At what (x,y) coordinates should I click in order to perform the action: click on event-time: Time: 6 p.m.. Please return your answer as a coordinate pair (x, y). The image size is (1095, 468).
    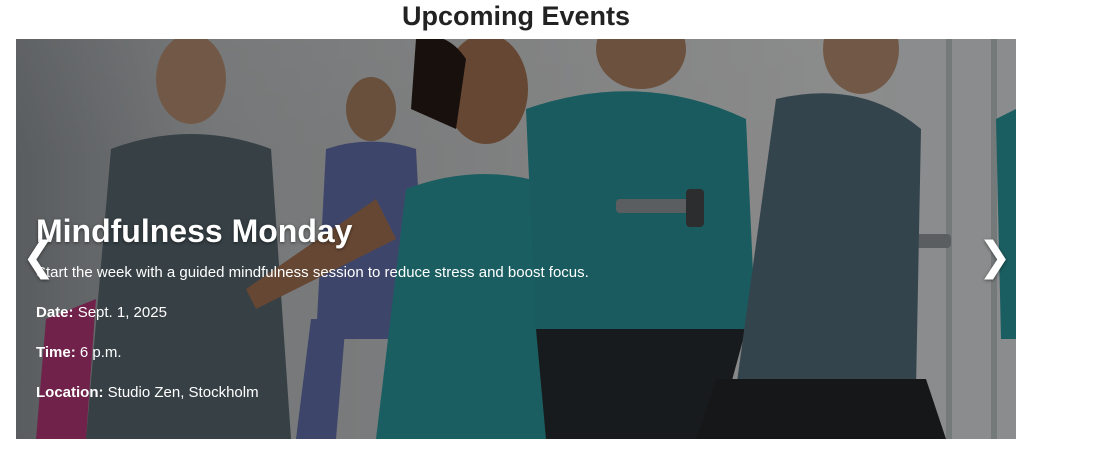
    Looking at the image, I should click on (436, 353).